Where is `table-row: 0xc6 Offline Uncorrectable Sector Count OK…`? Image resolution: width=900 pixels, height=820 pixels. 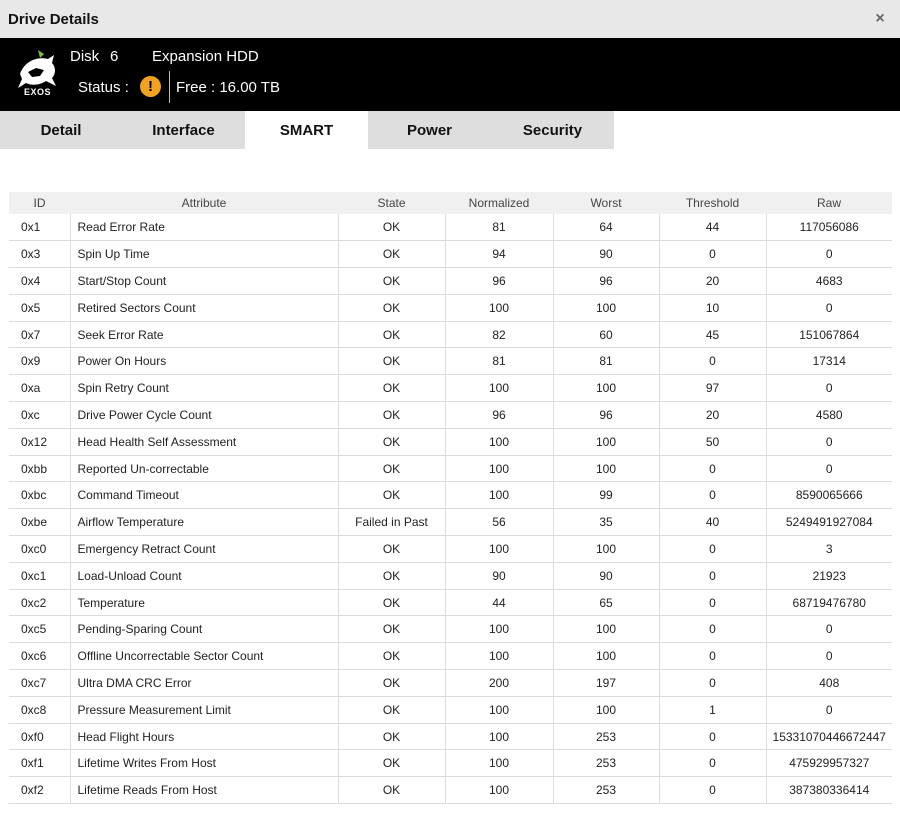 table-row: 0xc6 Offline Uncorrectable Sector Count OK… is located at coordinates (450, 656).